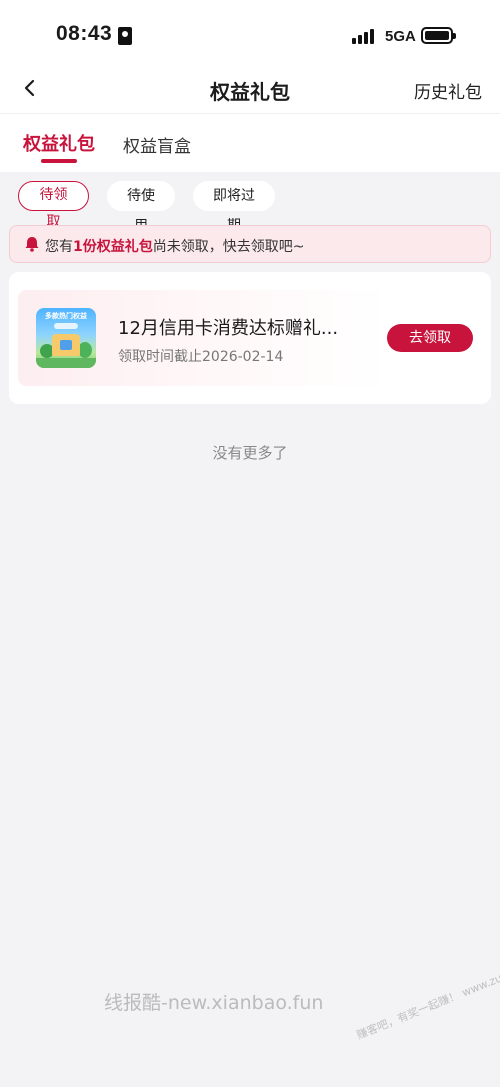 The width and height of the screenshot is (500, 1087). Describe the element at coordinates (66, 345) in the screenshot. I see `house-icon` at that location.